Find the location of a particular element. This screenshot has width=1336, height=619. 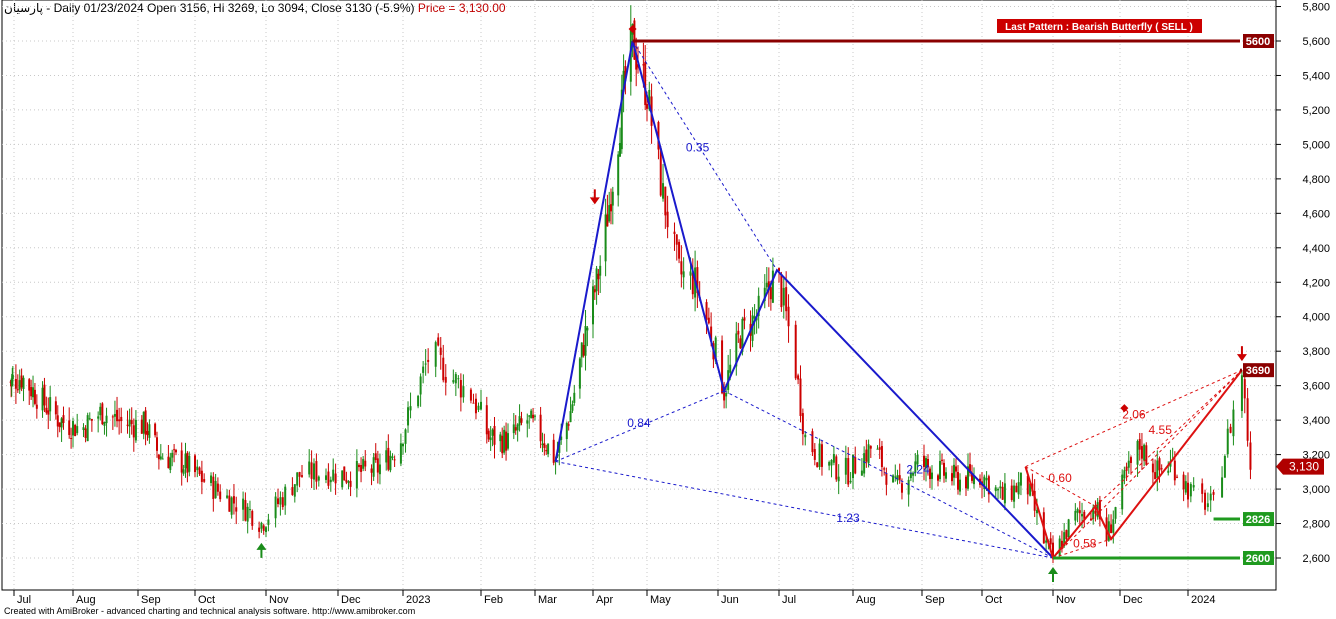

blue-pattern-dashed-line is located at coordinates (888, 474).